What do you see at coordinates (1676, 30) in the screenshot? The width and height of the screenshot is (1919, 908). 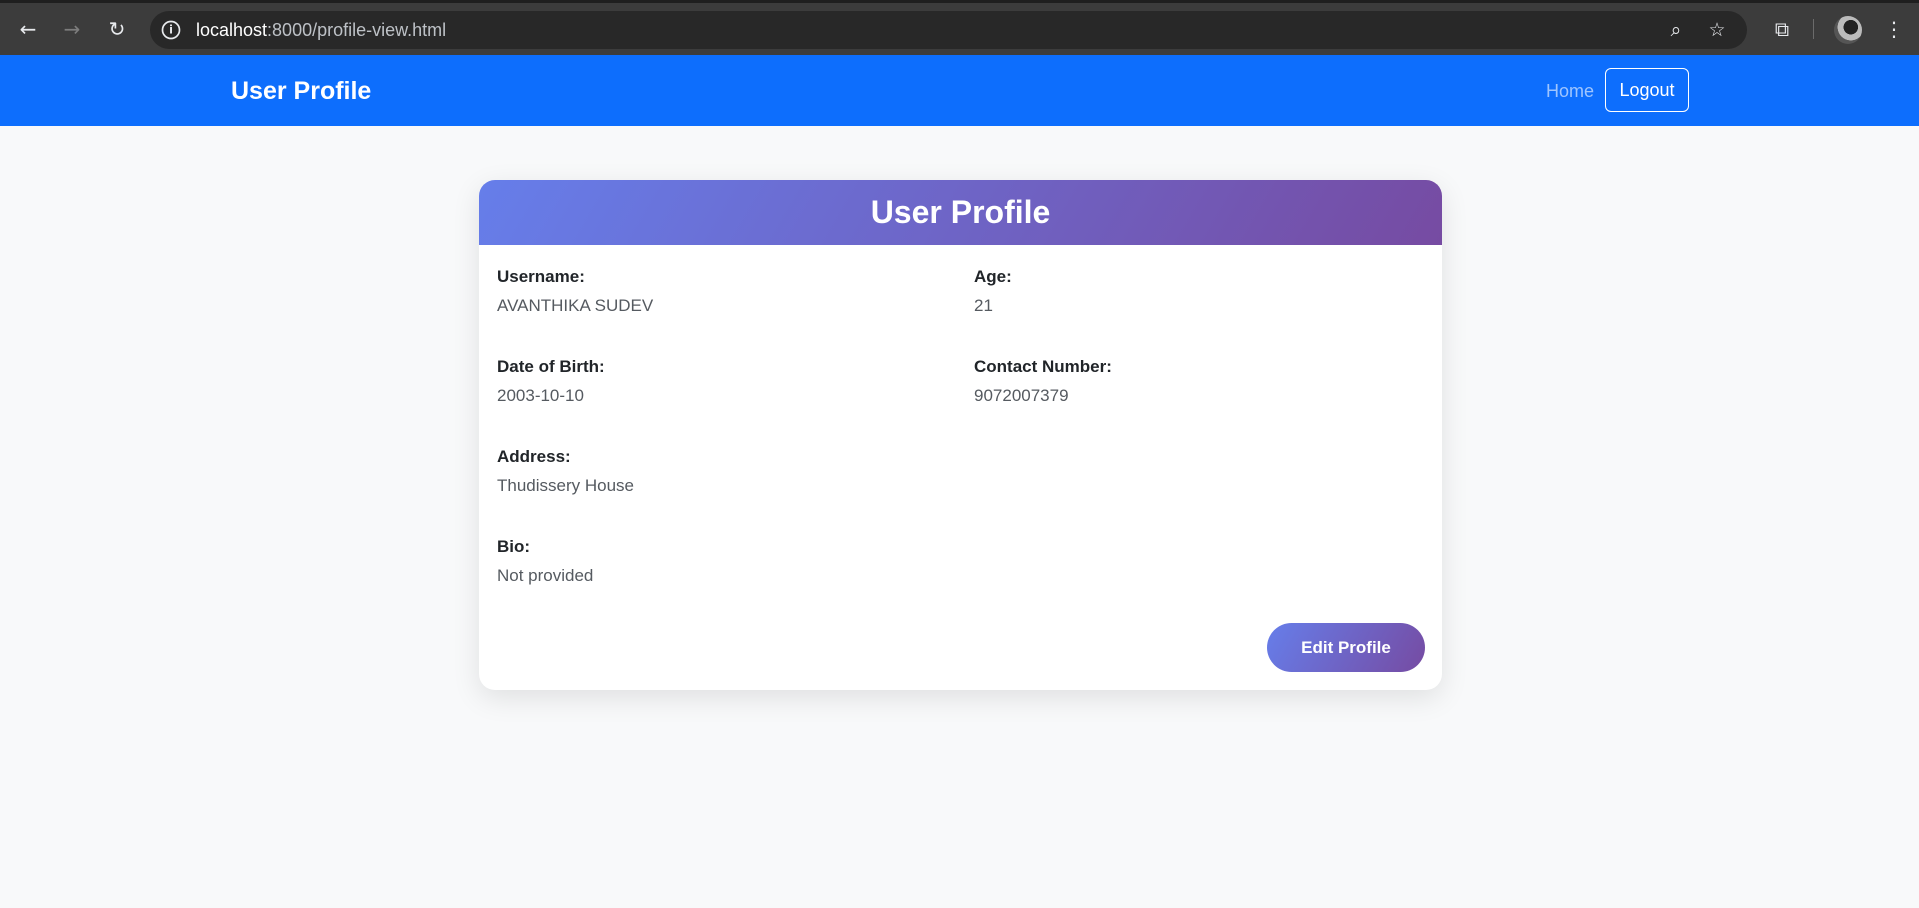 I see `zoom-icon: ⌕` at bounding box center [1676, 30].